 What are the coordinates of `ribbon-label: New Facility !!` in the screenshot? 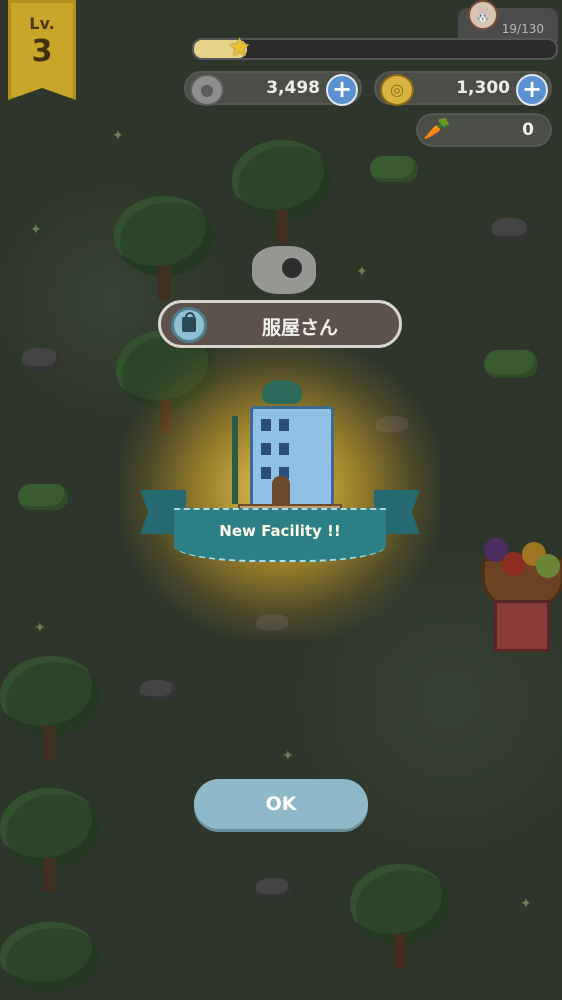 It's located at (280, 531).